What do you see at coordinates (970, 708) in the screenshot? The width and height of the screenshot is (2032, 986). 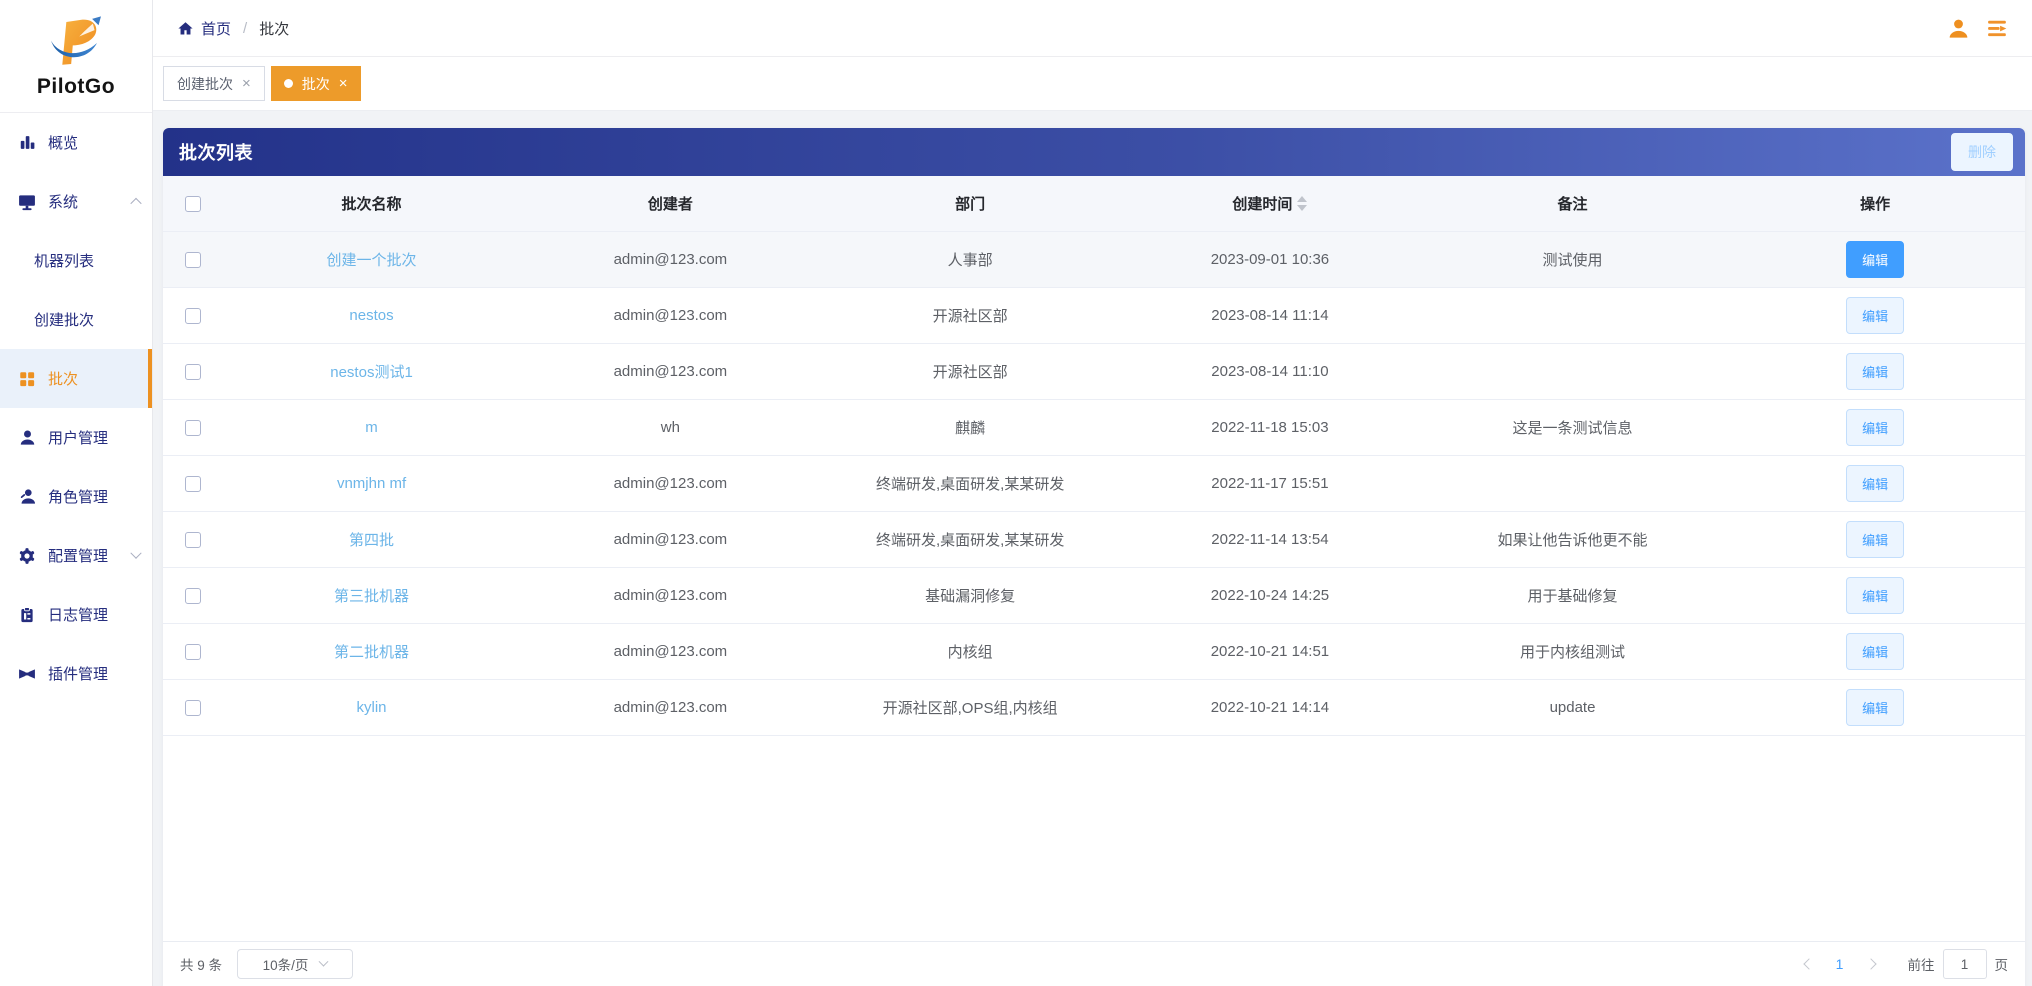 I see `dept-cell: 开源社区部,OPS组,内核组` at bounding box center [970, 708].